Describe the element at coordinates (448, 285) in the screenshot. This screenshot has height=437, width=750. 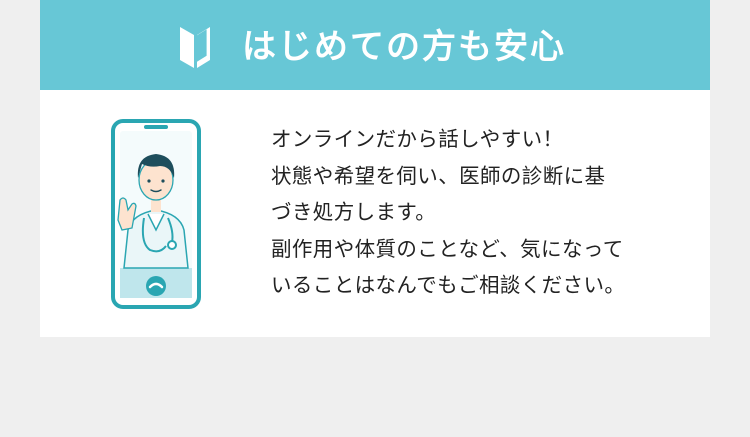
I see `description-line: いることはなんでもご相談ください。` at that location.